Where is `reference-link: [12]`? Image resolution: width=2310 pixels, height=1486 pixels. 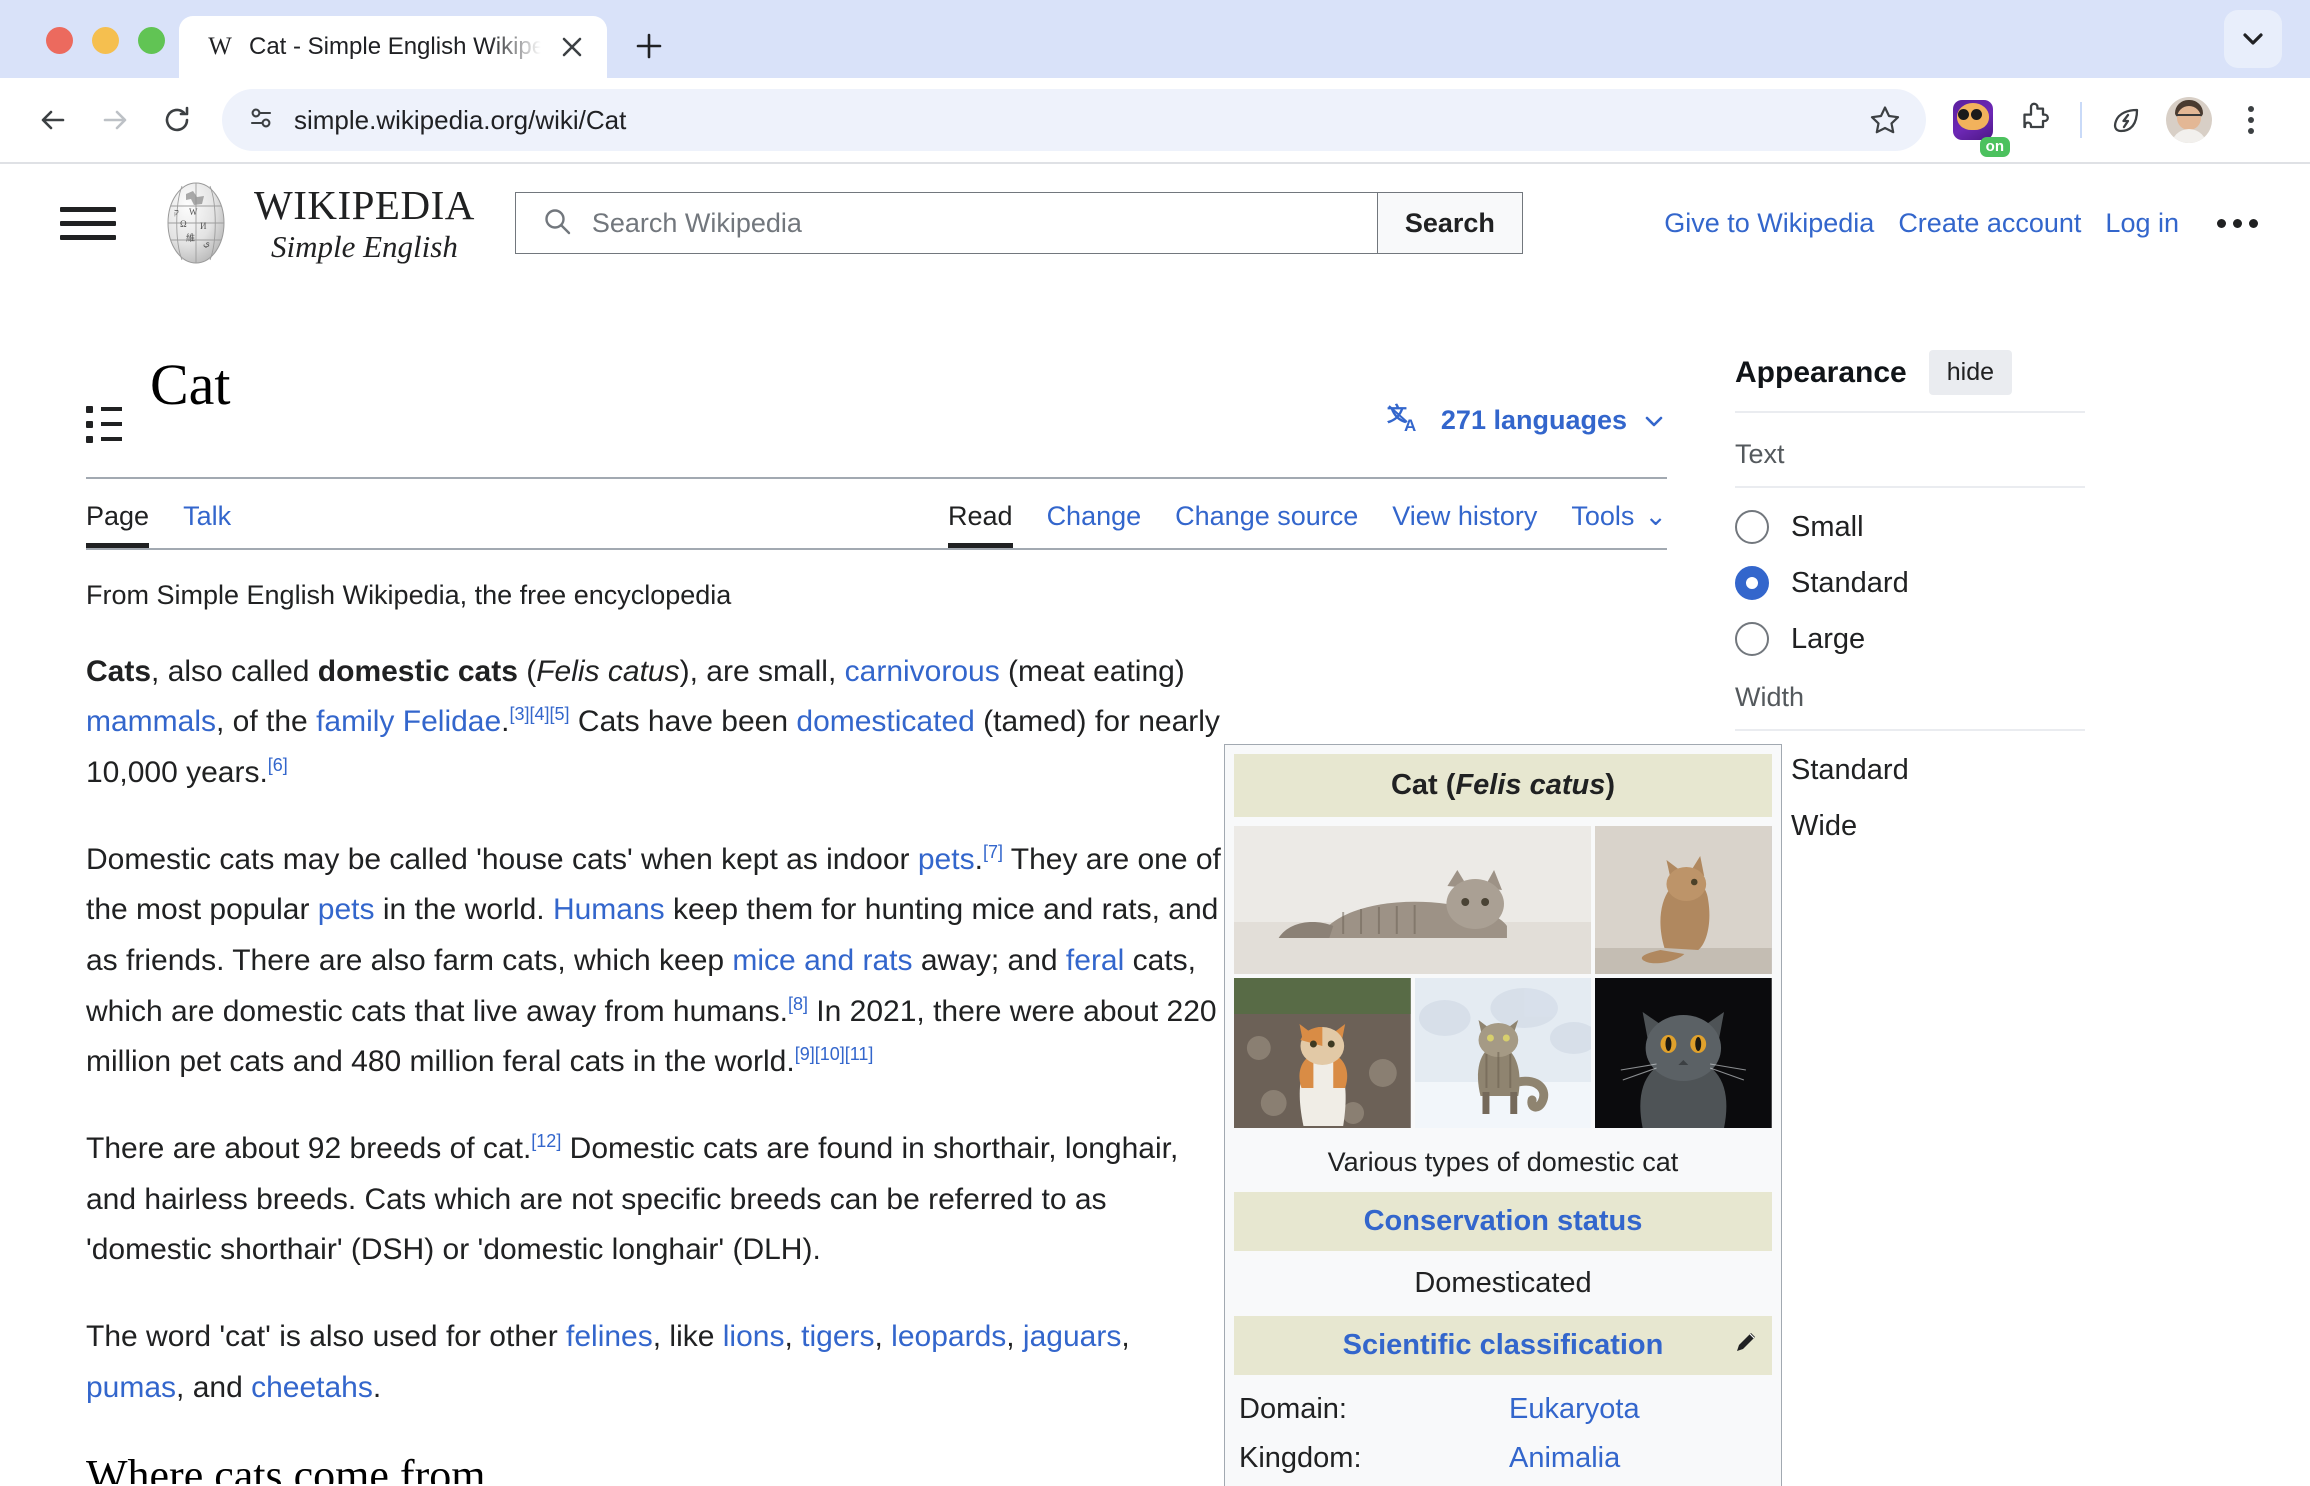
reference-link: [12] is located at coordinates (546, 1141).